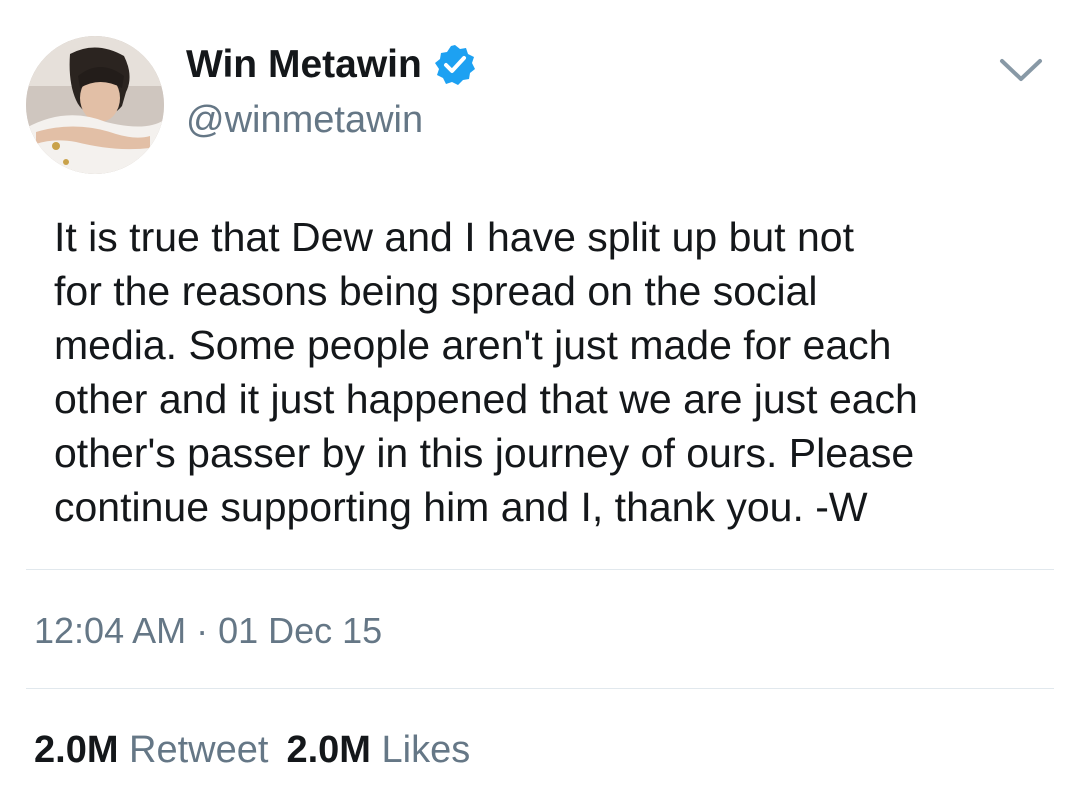 This screenshot has height=804, width=1080. I want to click on tweet-stats: 2.0M Retweet 2.0M Likes, so click(252, 750).